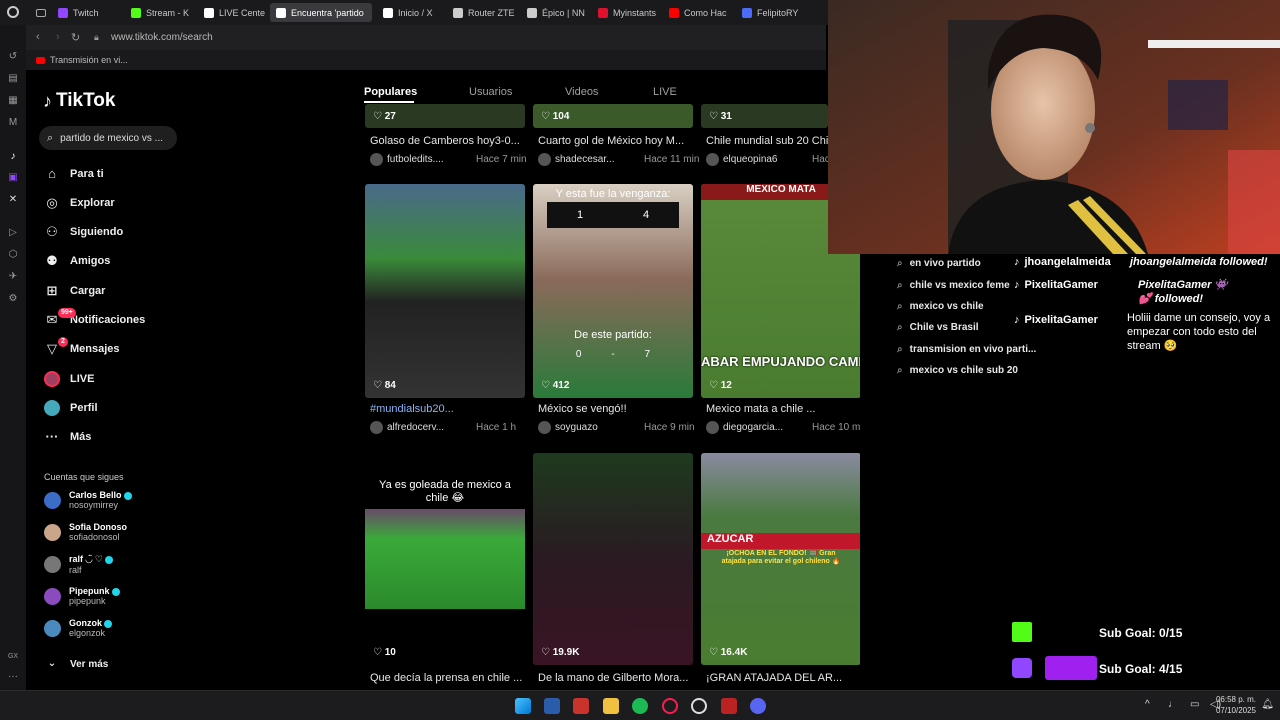 The height and width of the screenshot is (720, 1280). Describe the element at coordinates (729, 706) in the screenshot. I see `tf-icon` at that location.